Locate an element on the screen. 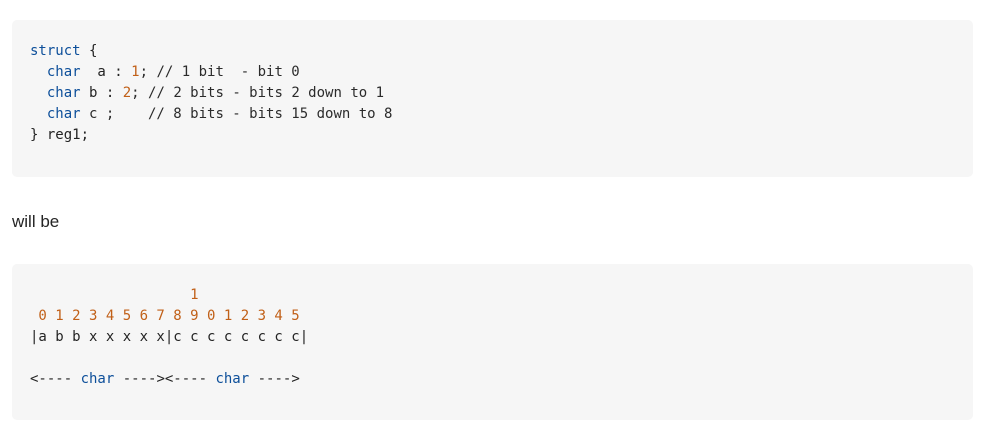 This screenshot has width=990, height=443. number-literal: 1 is located at coordinates (135, 72).